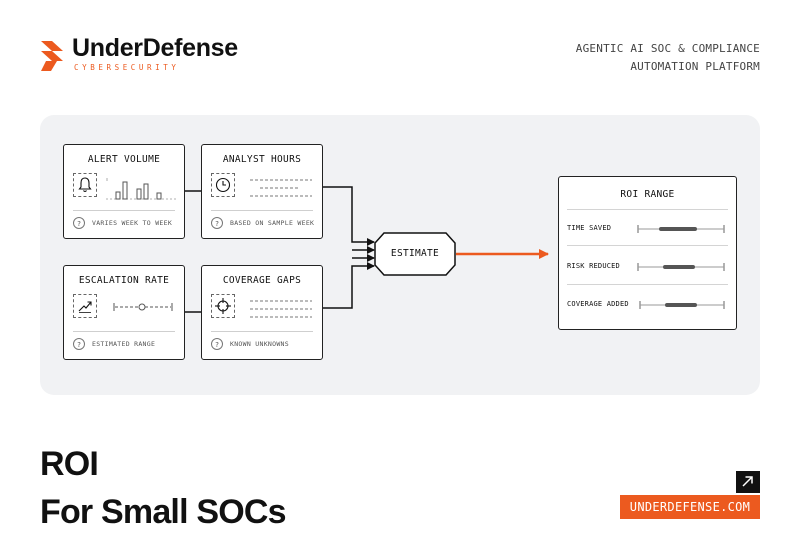  Describe the element at coordinates (598, 304) in the screenshot. I see `roi-row-label: COVERAGE ADDED` at that location.